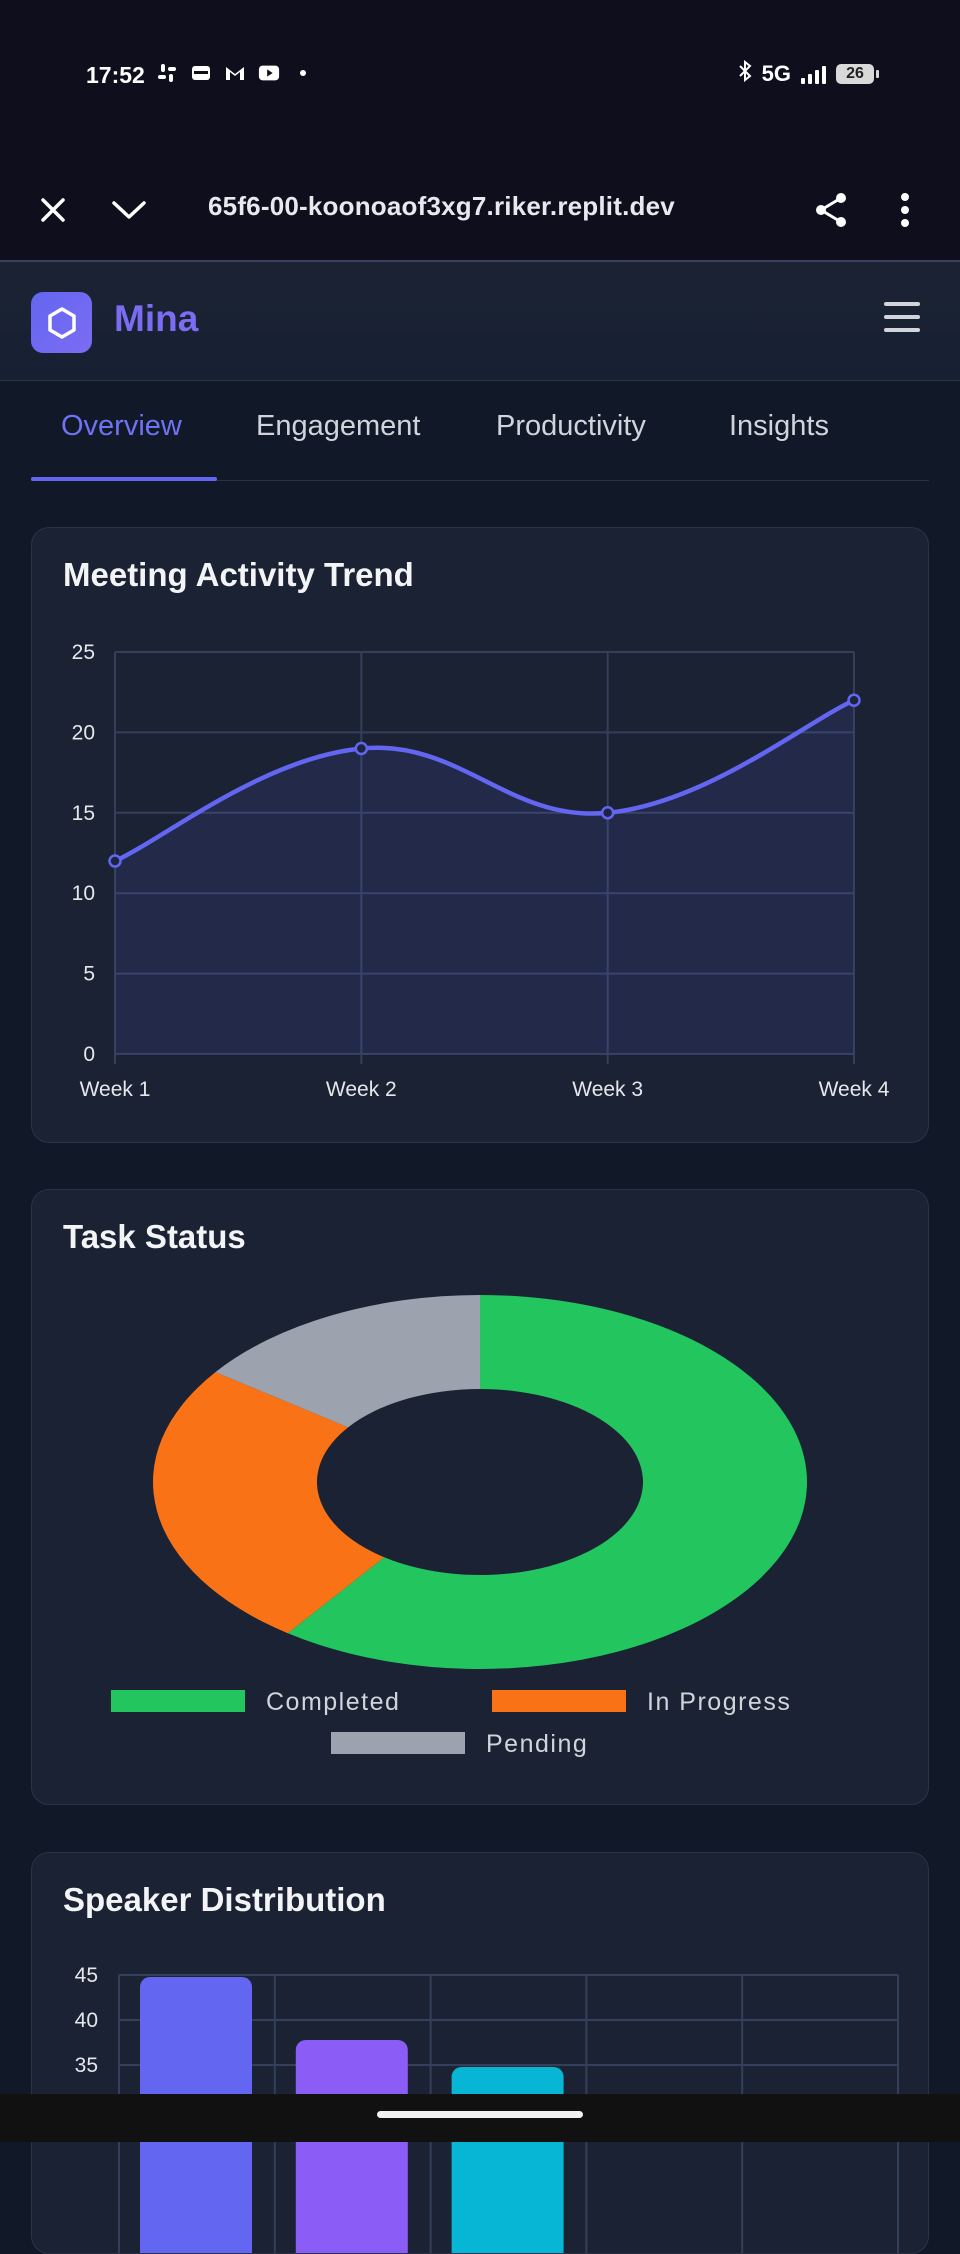  I want to click on chevron-down-icon, so click(129, 210).